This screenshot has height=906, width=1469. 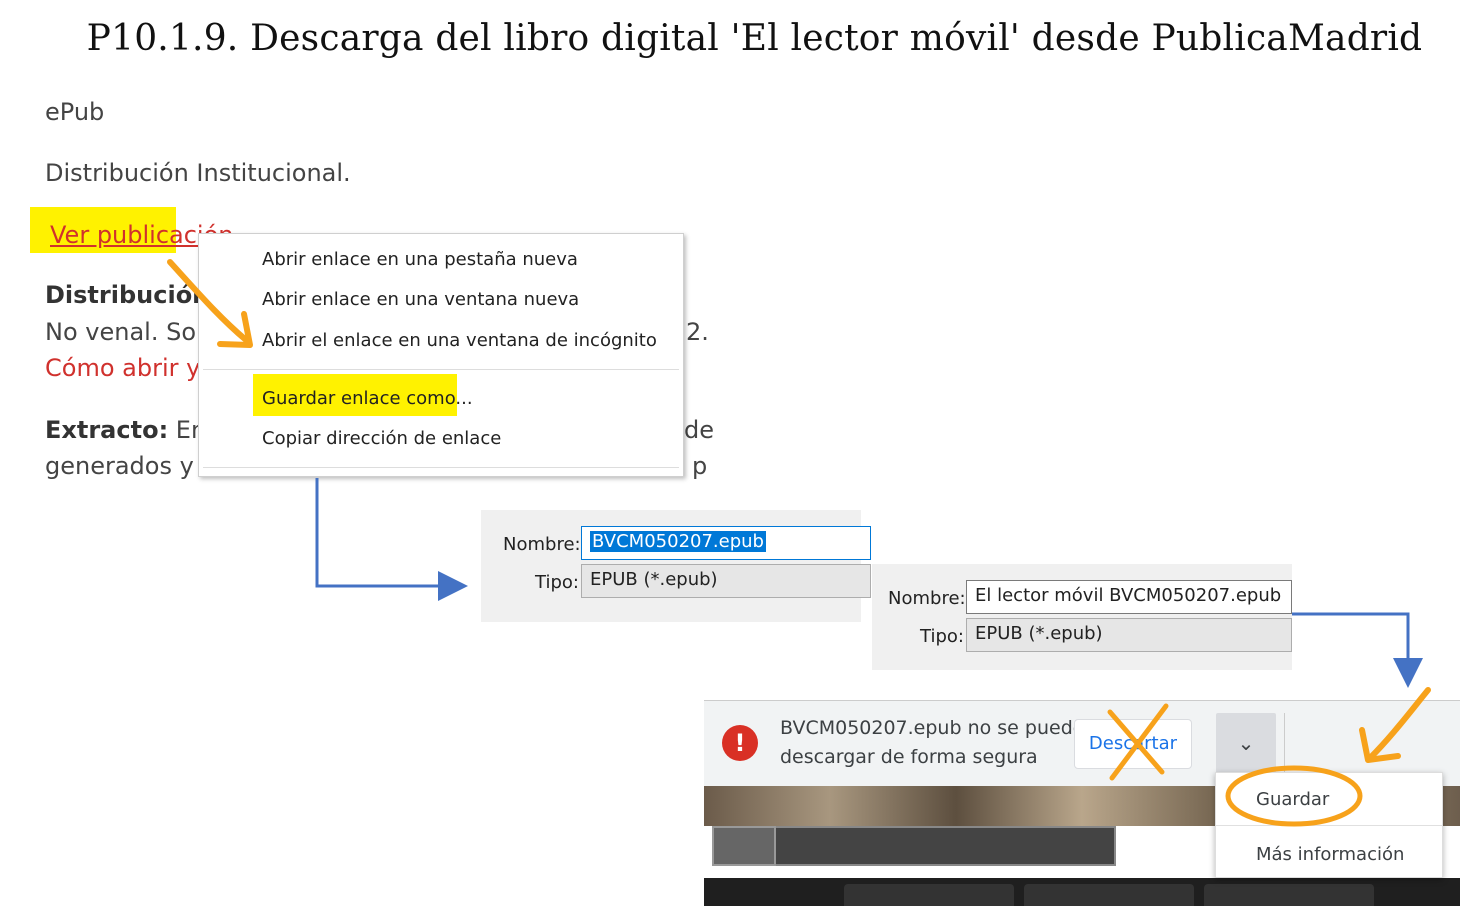 I want to click on extract-line2: generados y, so click(x=119, y=466).